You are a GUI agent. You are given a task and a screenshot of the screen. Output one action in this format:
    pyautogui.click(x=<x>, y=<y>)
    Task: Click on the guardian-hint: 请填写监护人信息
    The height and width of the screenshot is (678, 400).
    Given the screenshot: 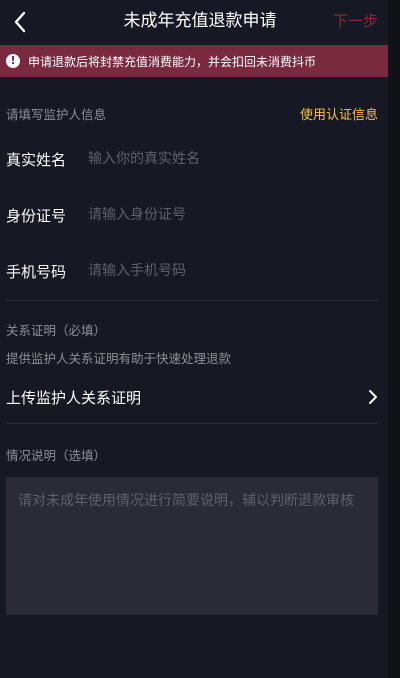 What is the action you would take?
    pyautogui.click(x=56, y=114)
    